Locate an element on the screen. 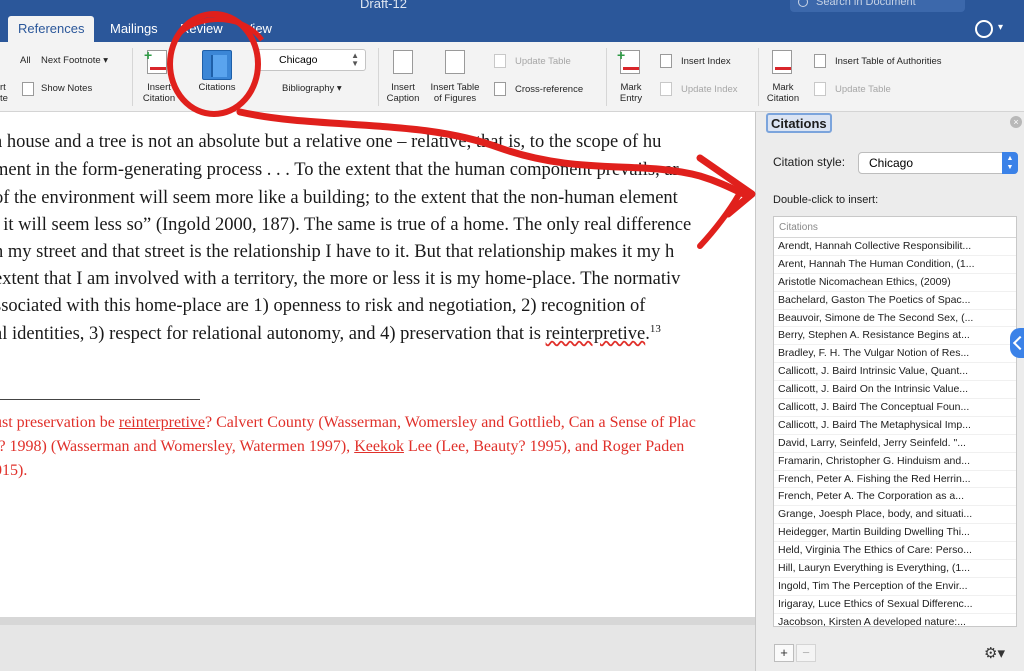  citation-style-value: Chicago is located at coordinates (298, 60).